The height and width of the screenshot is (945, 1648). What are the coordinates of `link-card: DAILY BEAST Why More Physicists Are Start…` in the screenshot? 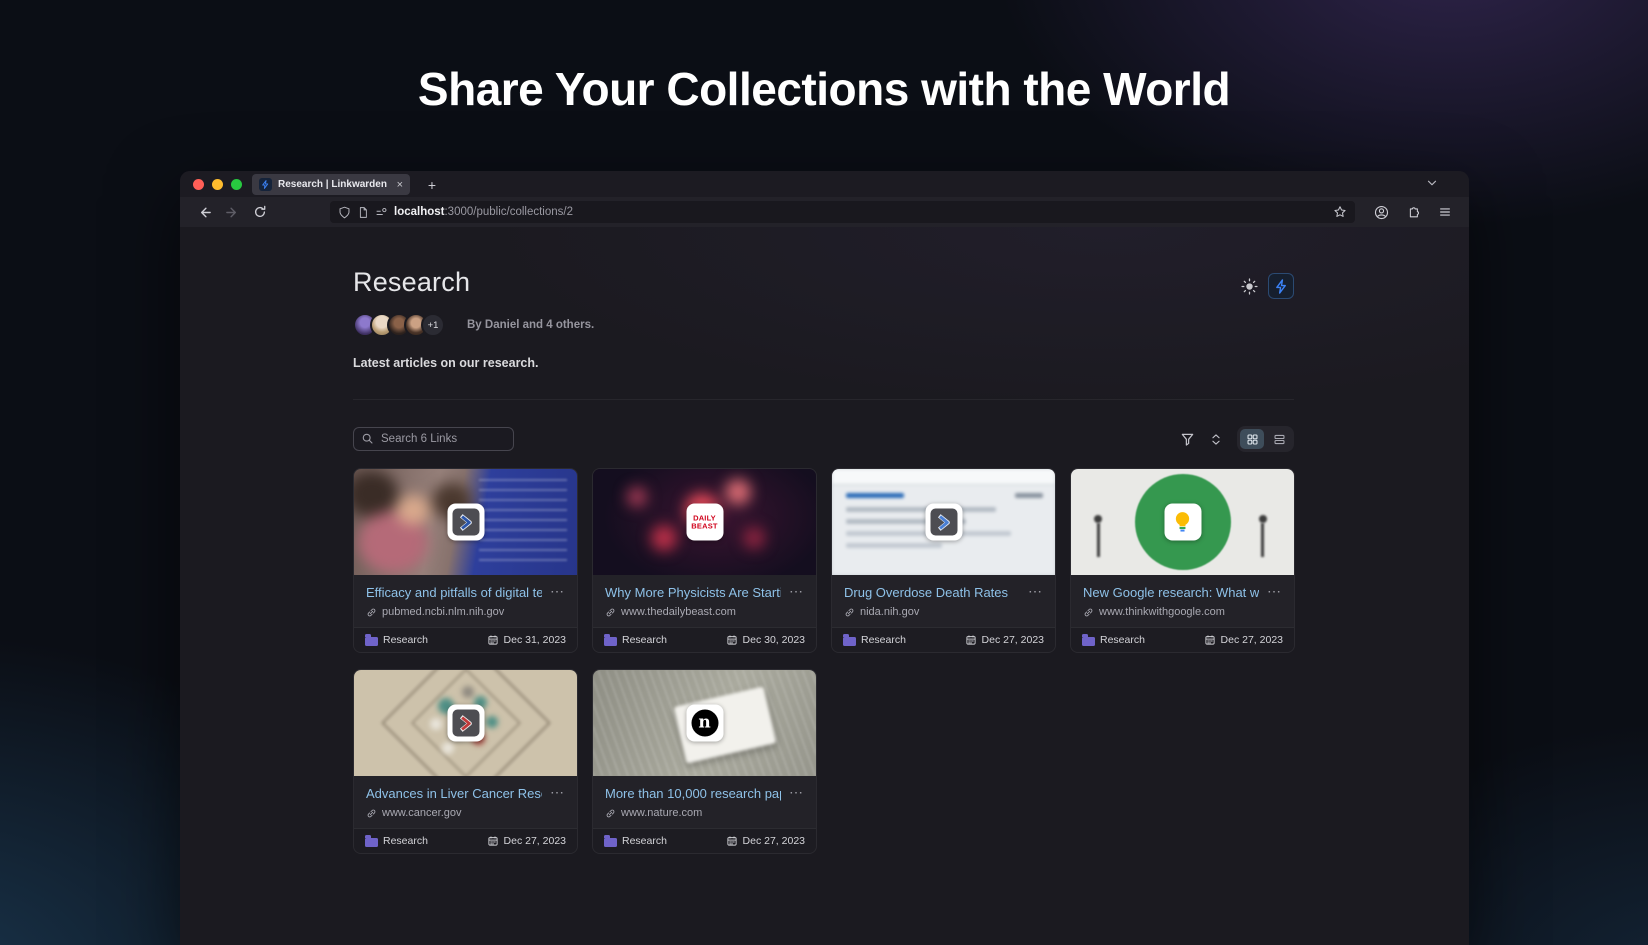 It's located at (704, 560).